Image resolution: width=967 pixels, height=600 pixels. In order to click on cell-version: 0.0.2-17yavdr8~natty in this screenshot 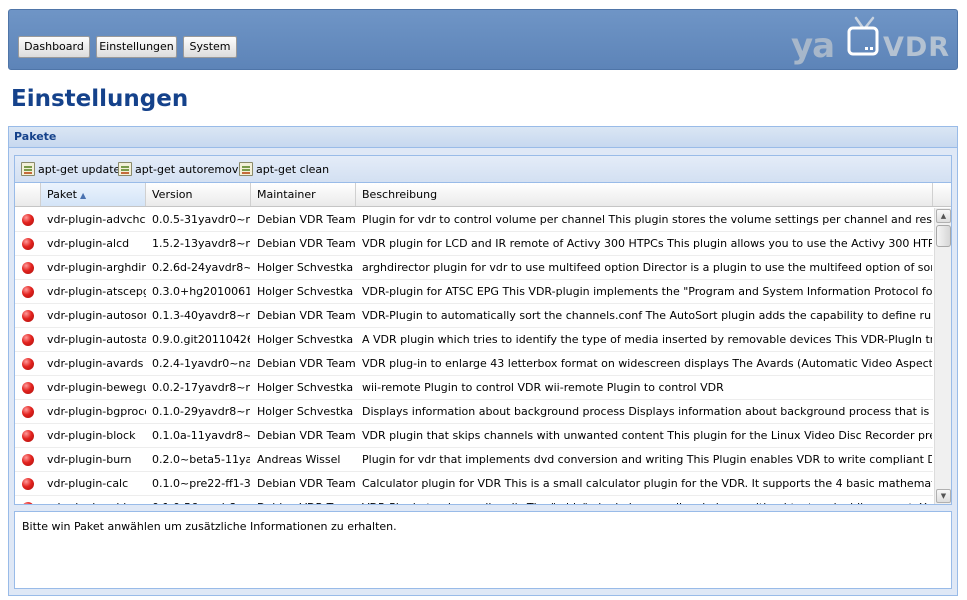, I will do `click(201, 387)`.